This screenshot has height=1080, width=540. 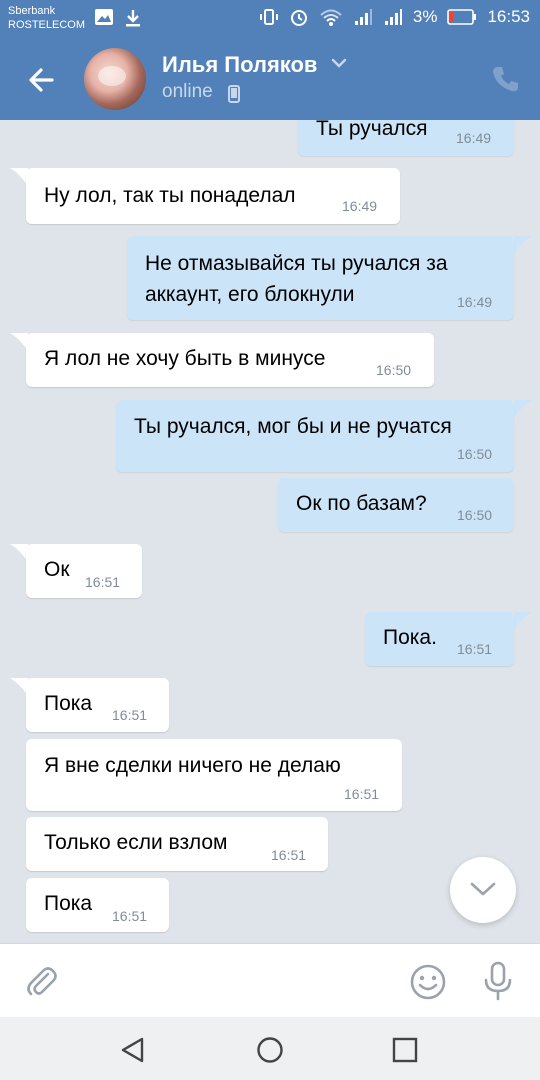 I want to click on download-notification-icon, so click(x=133, y=20).